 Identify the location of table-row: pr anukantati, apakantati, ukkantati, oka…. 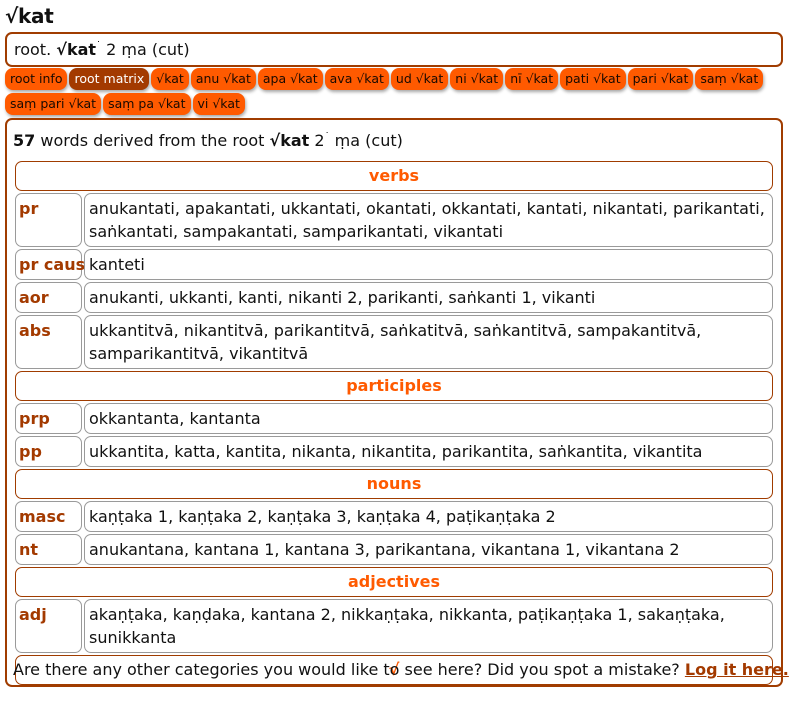
(394, 220).